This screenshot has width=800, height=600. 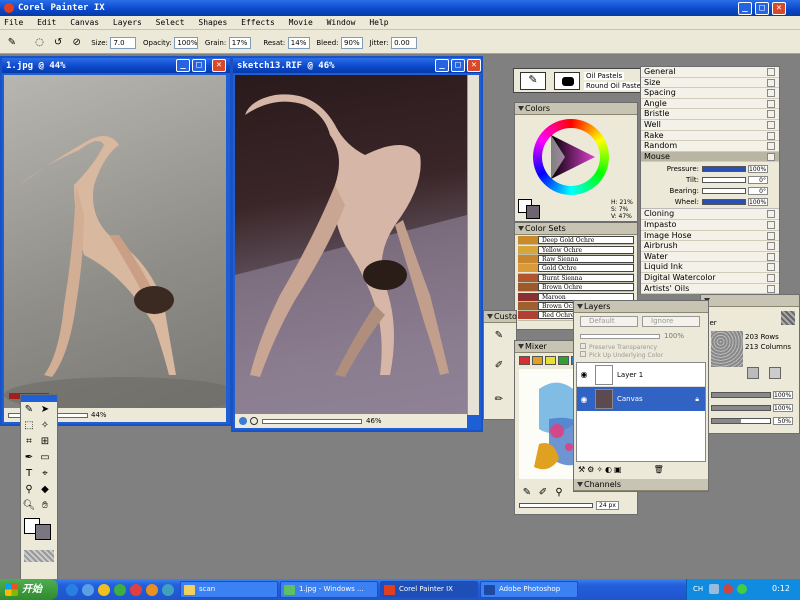 What do you see at coordinates (458, 65) in the screenshot?
I see `doc2-maximize-button: □` at bounding box center [458, 65].